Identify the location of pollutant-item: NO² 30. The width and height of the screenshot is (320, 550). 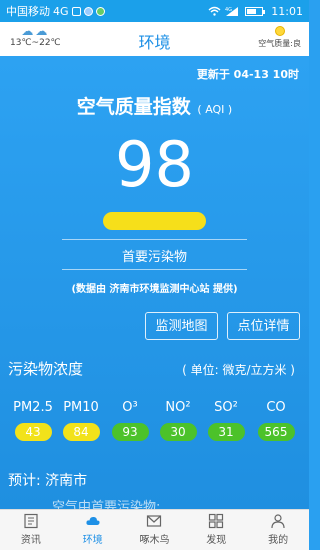
(178, 420).